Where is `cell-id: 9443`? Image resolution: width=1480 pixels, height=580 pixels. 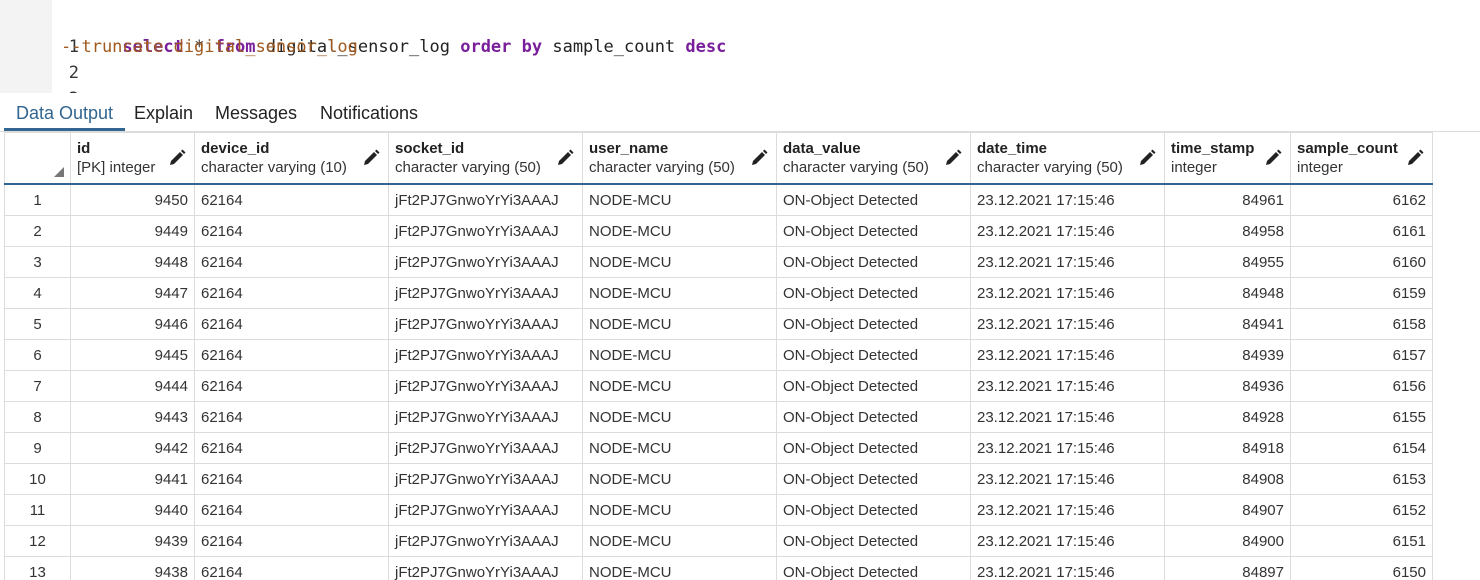 cell-id: 9443 is located at coordinates (132, 417).